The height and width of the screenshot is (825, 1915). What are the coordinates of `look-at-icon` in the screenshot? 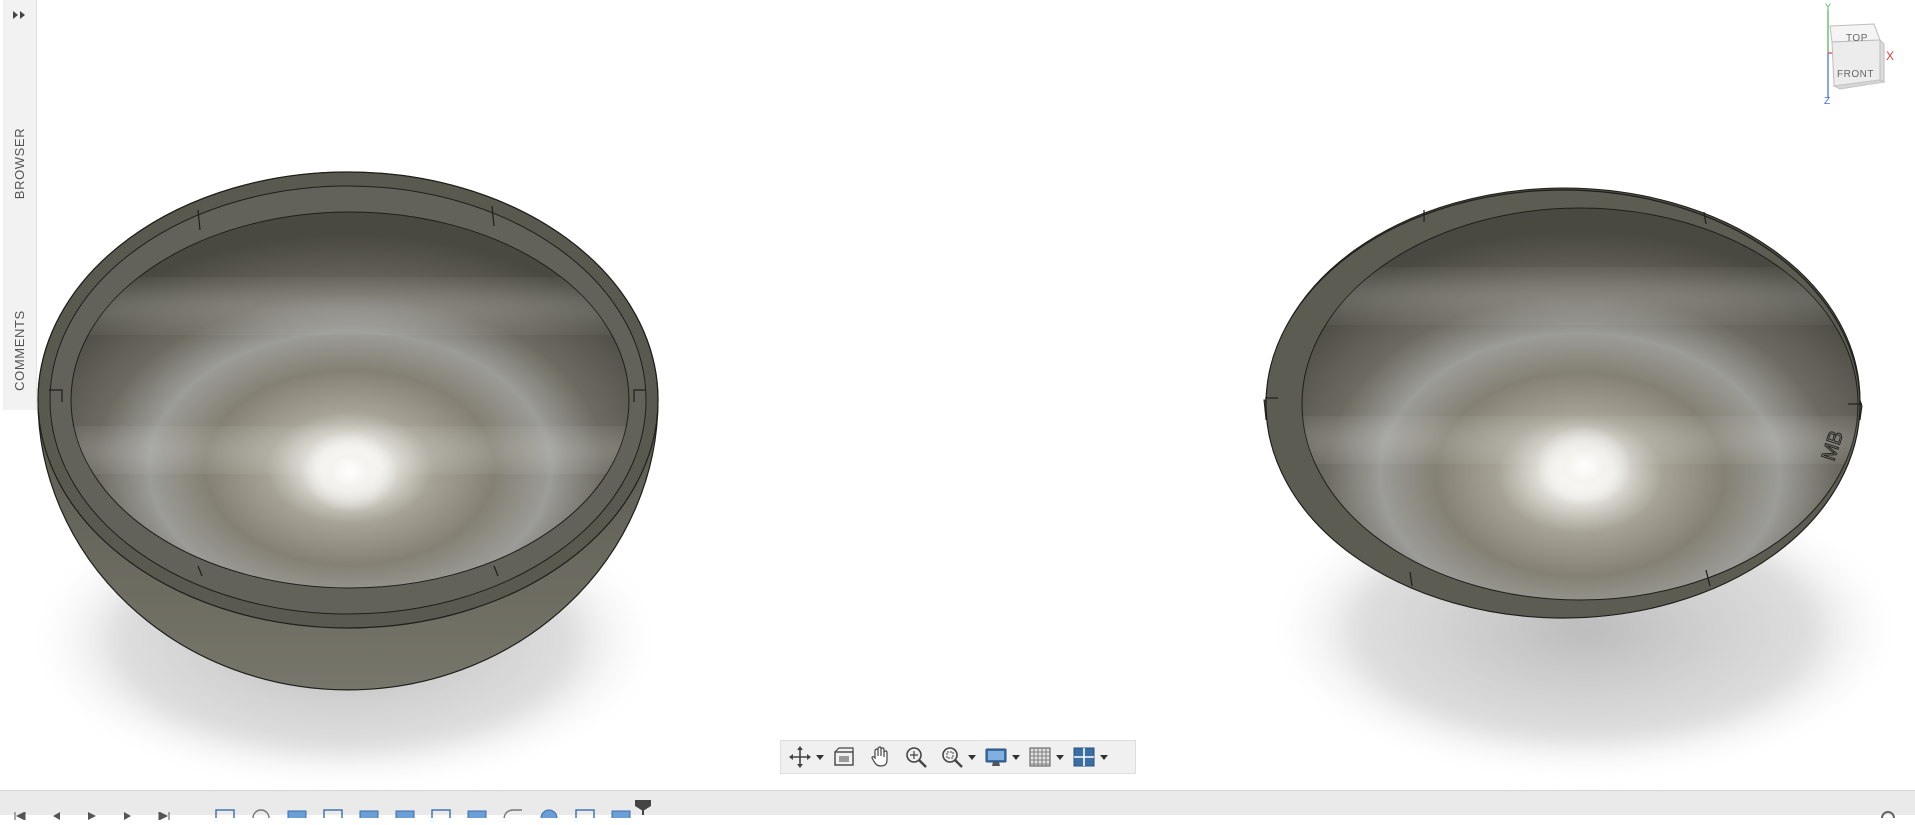 It's located at (844, 756).